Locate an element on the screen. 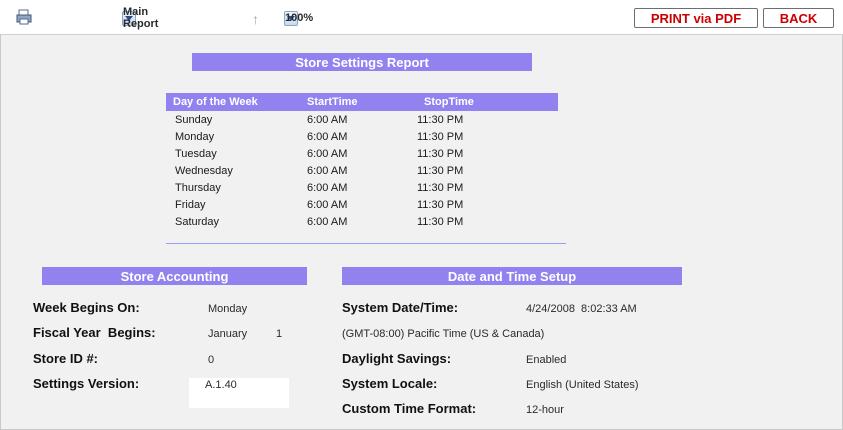  schedule-header: Day of the Week StartTime StopTime is located at coordinates (362, 102).